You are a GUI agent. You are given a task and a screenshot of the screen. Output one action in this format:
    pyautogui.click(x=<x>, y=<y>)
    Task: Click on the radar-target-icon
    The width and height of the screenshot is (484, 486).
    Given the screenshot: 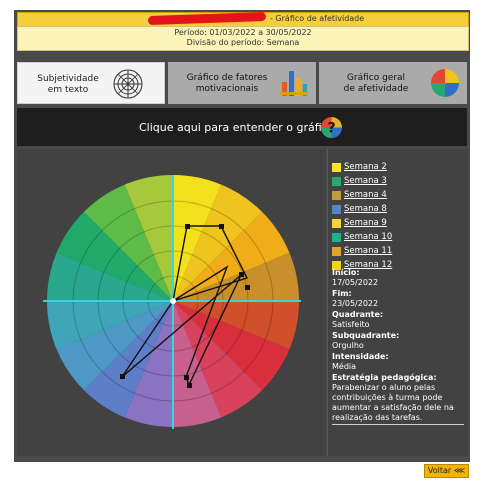 What is the action you would take?
    pyautogui.click(x=128, y=84)
    